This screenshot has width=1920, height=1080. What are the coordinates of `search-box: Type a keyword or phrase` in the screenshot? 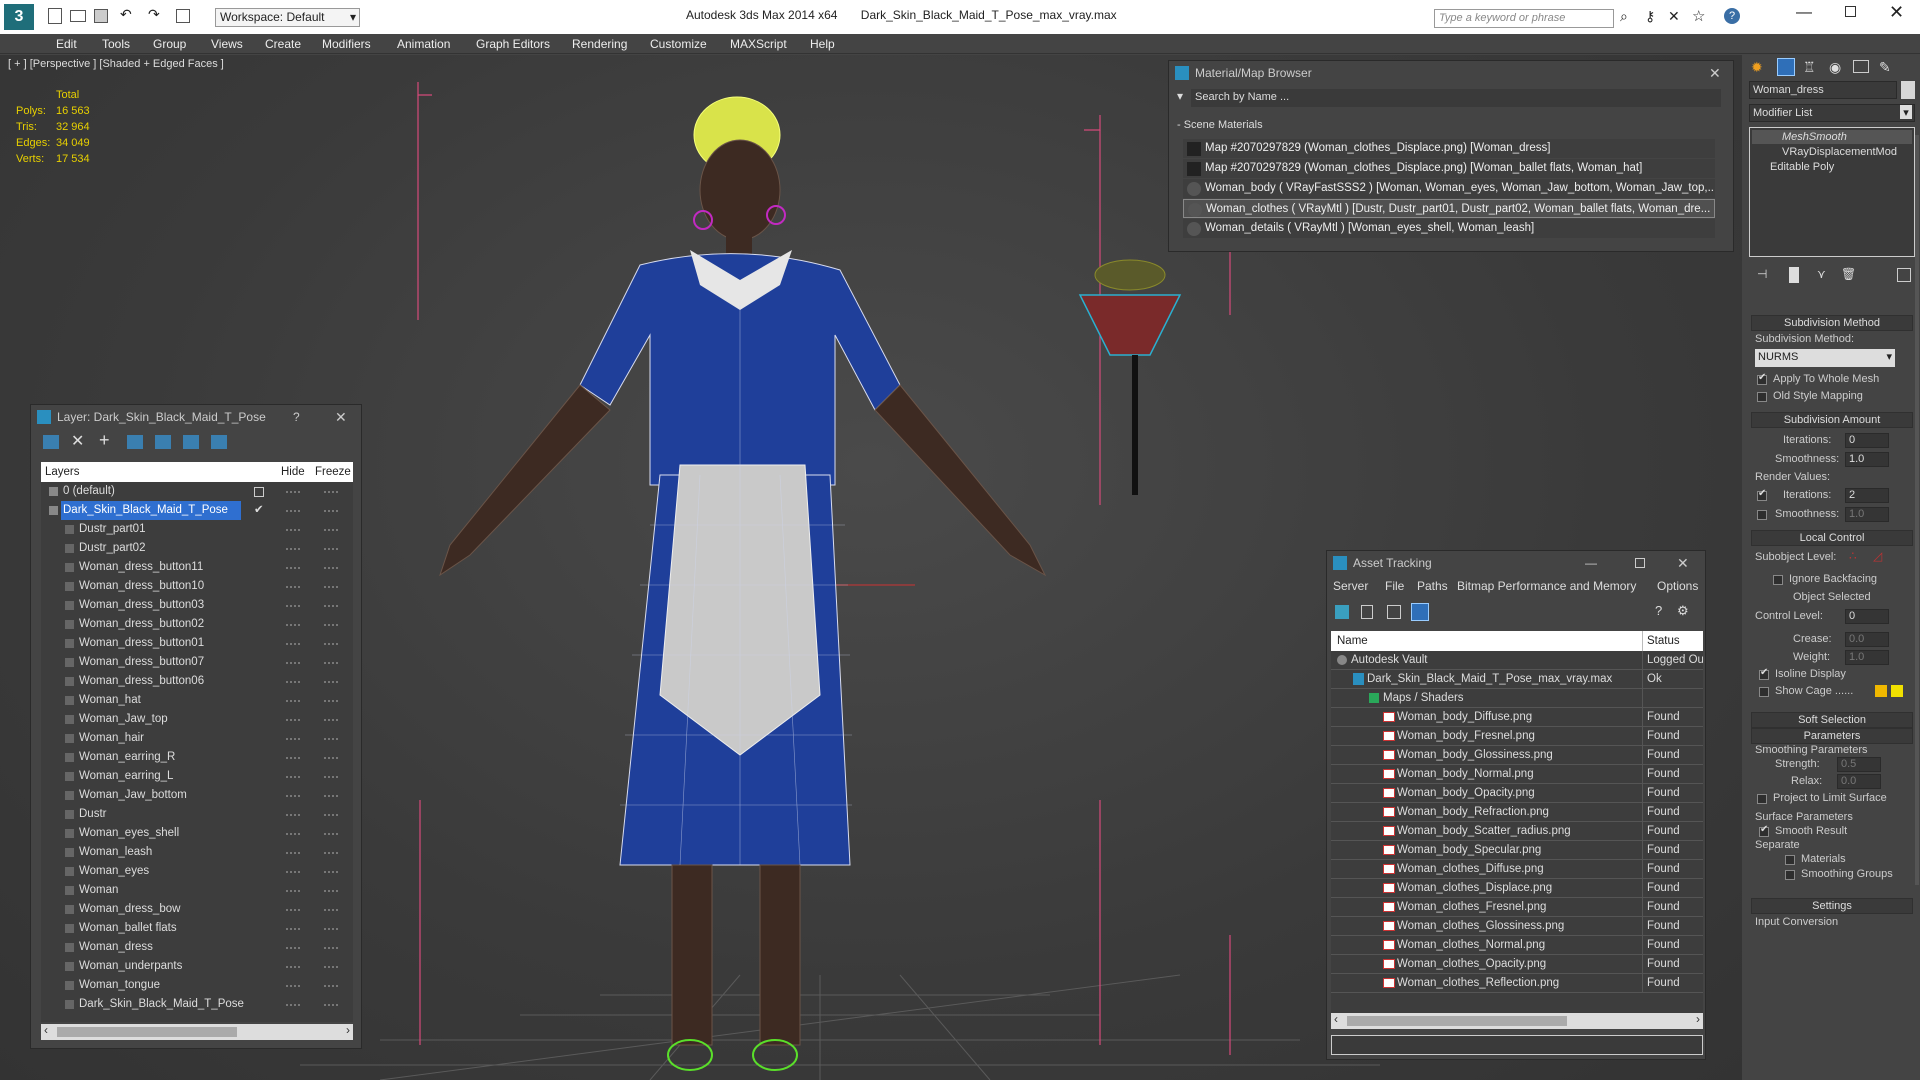 It's located at (1524, 18).